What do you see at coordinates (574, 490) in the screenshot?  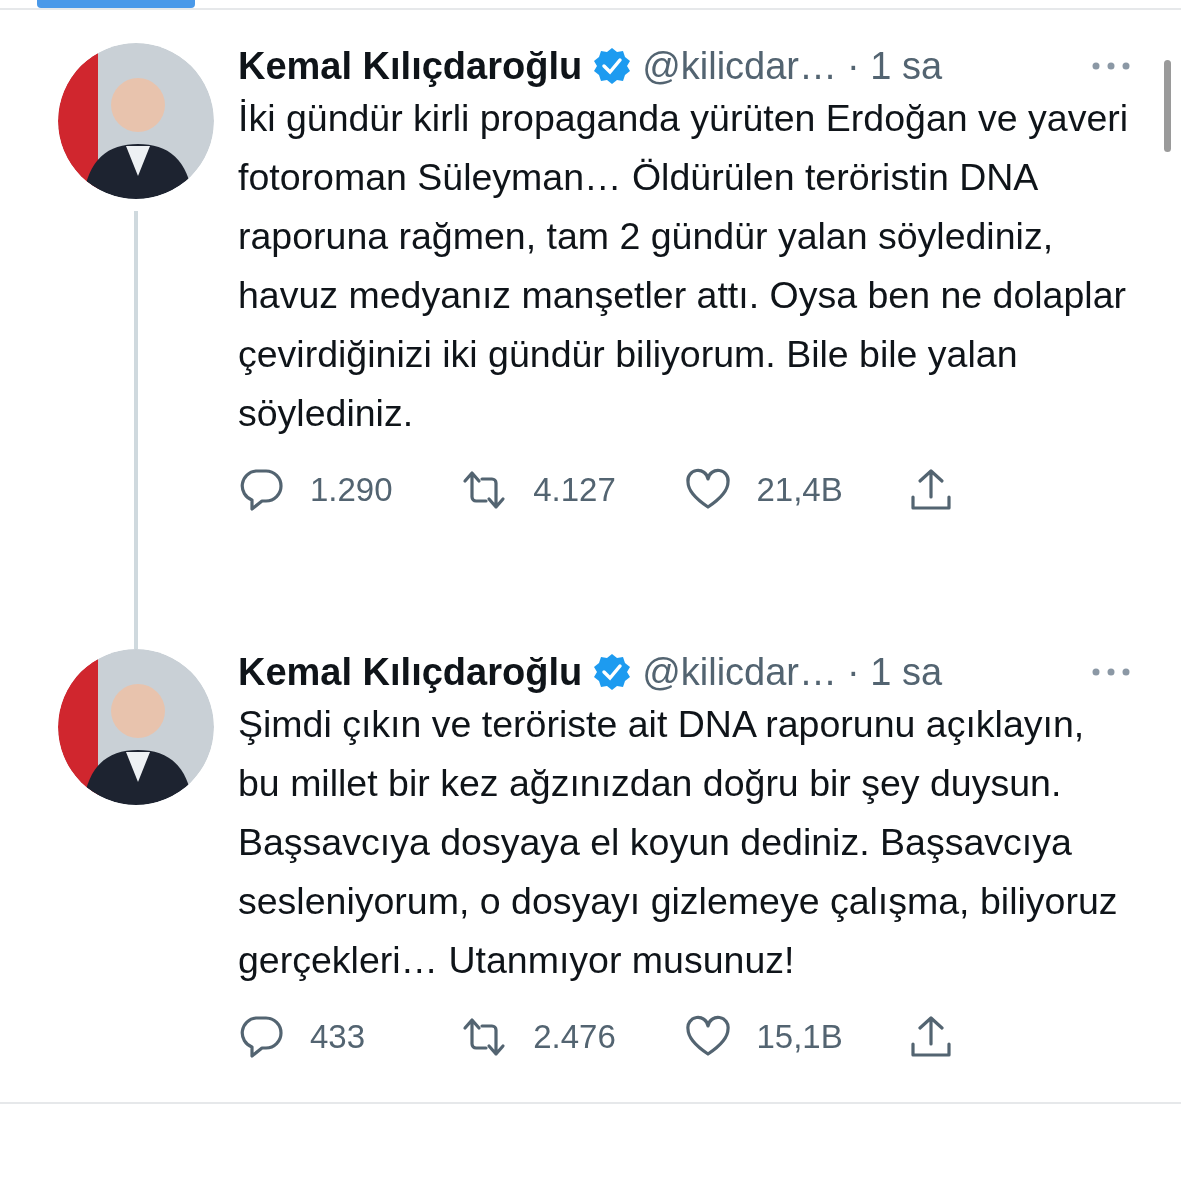 I see `retweet-count: 4.127` at bounding box center [574, 490].